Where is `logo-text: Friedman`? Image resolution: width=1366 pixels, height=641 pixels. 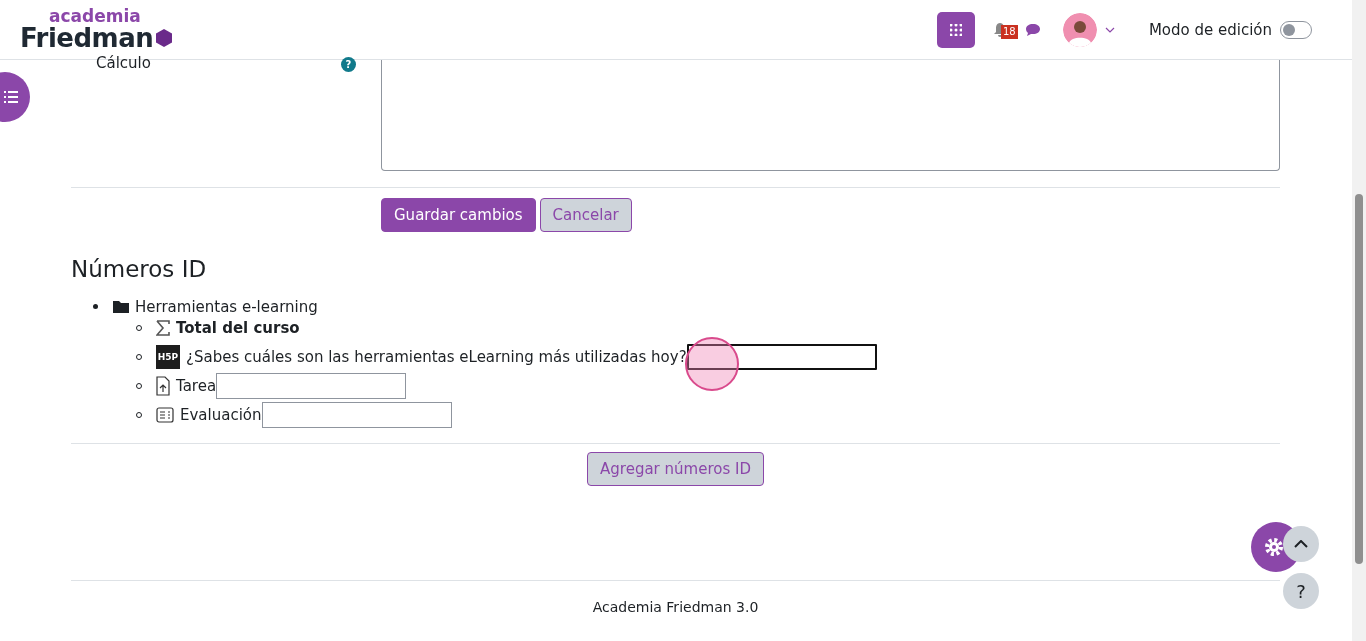
logo-text: Friedman is located at coordinates (87, 38).